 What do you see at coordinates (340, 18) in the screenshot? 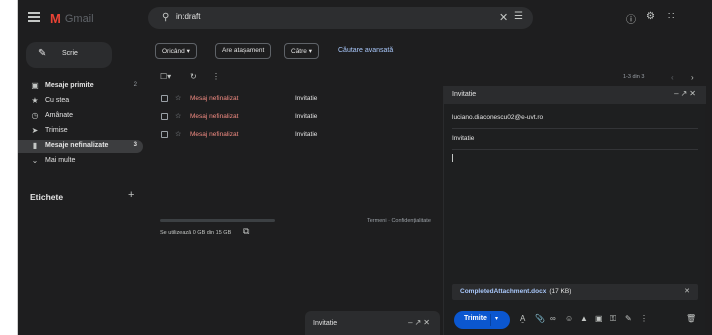
I see `search-bar: ⚲ in:draft ✕ ☰` at bounding box center [340, 18].